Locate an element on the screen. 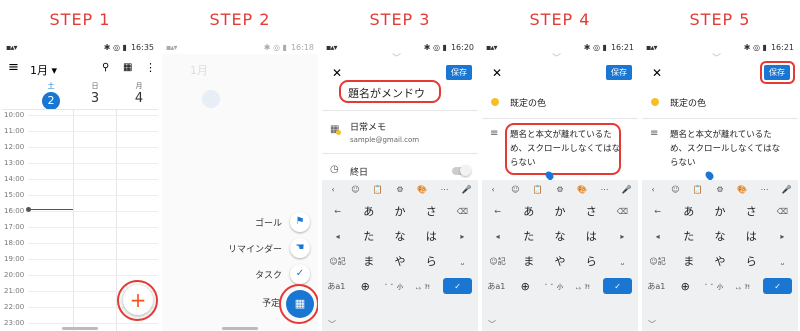 The image size is (800, 331). menu-icon: ≡ is located at coordinates (13, 67).